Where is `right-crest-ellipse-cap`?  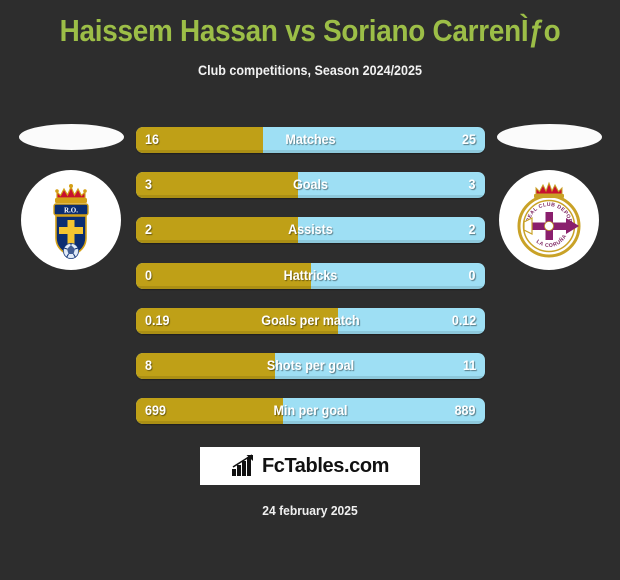 right-crest-ellipse-cap is located at coordinates (549, 137).